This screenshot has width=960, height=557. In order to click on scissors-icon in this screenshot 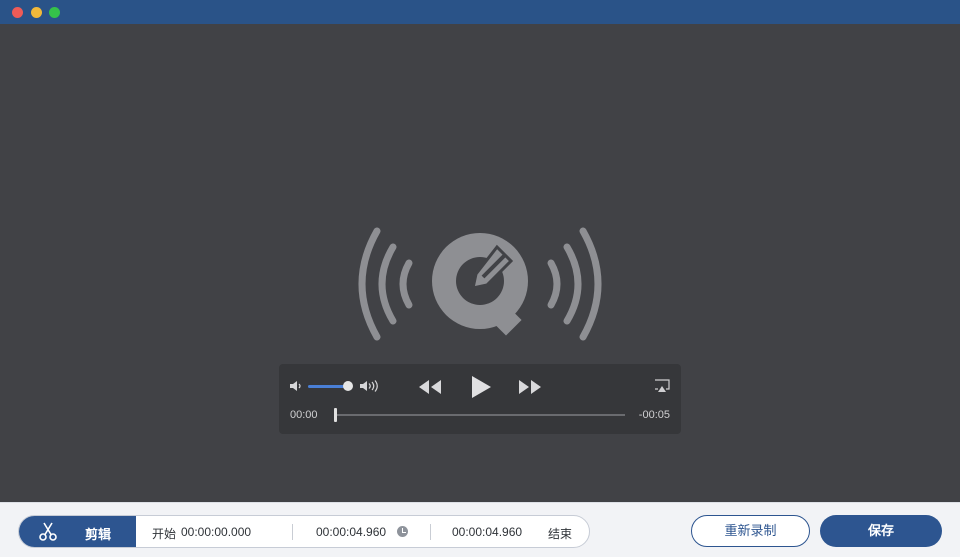, I will do `click(48, 531)`.